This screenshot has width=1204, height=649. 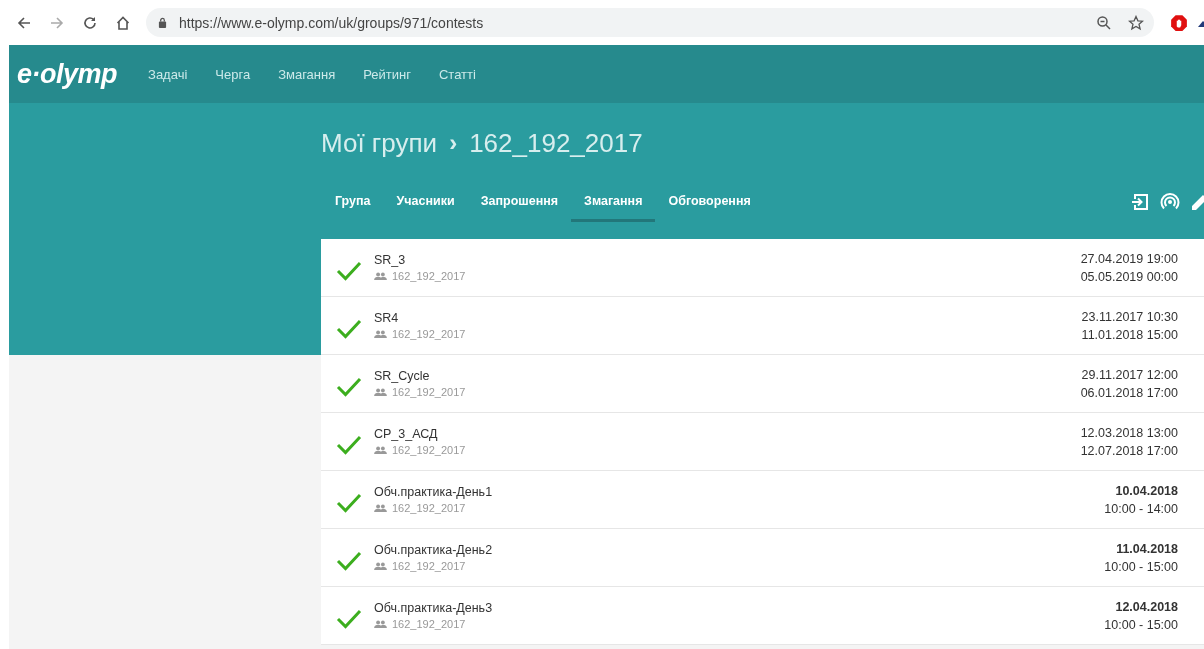 I want to click on contest-row: SR4 162_192_2017 23.11.2017 10:30 11.01.2018 15:00, so click(x=762, y=326).